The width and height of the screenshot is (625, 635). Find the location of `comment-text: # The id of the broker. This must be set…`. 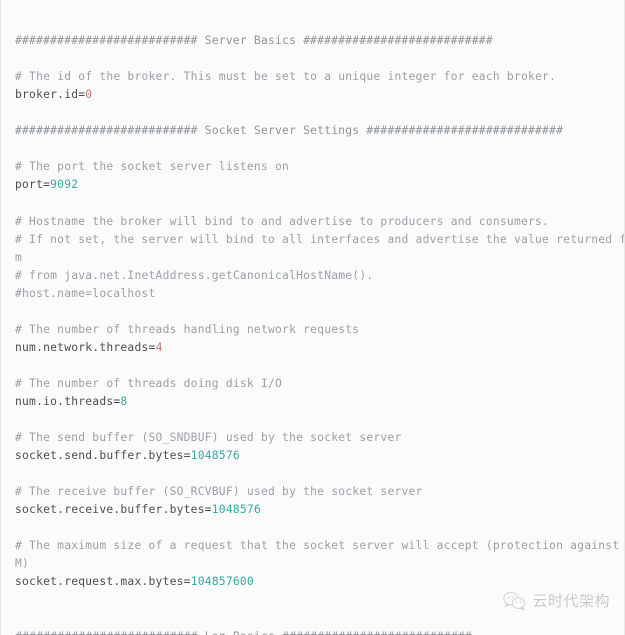

comment-text: # The id of the broker. This must be set… is located at coordinates (286, 77).